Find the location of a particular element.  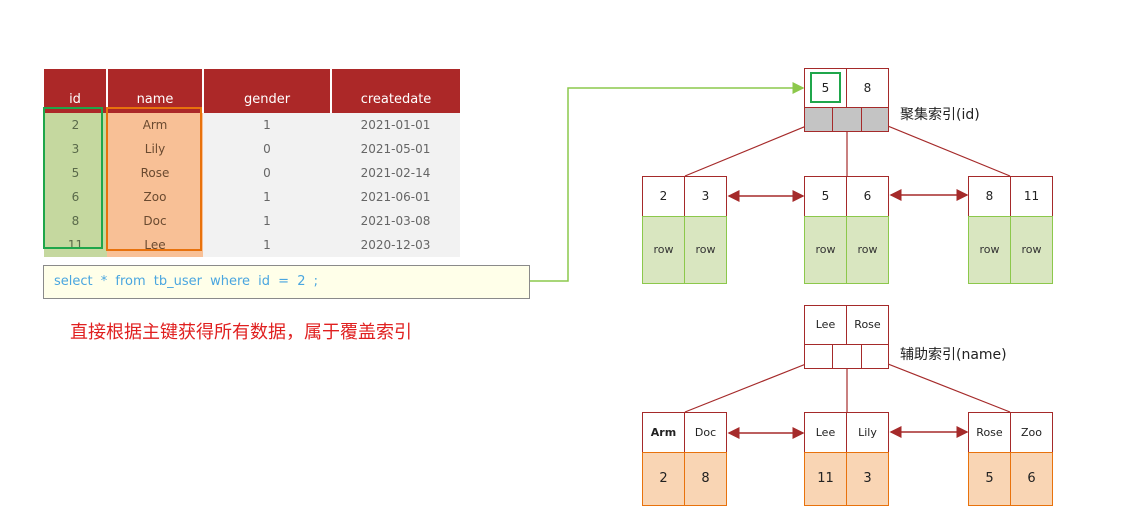

leaf-key: 5 is located at coordinates (825, 196).